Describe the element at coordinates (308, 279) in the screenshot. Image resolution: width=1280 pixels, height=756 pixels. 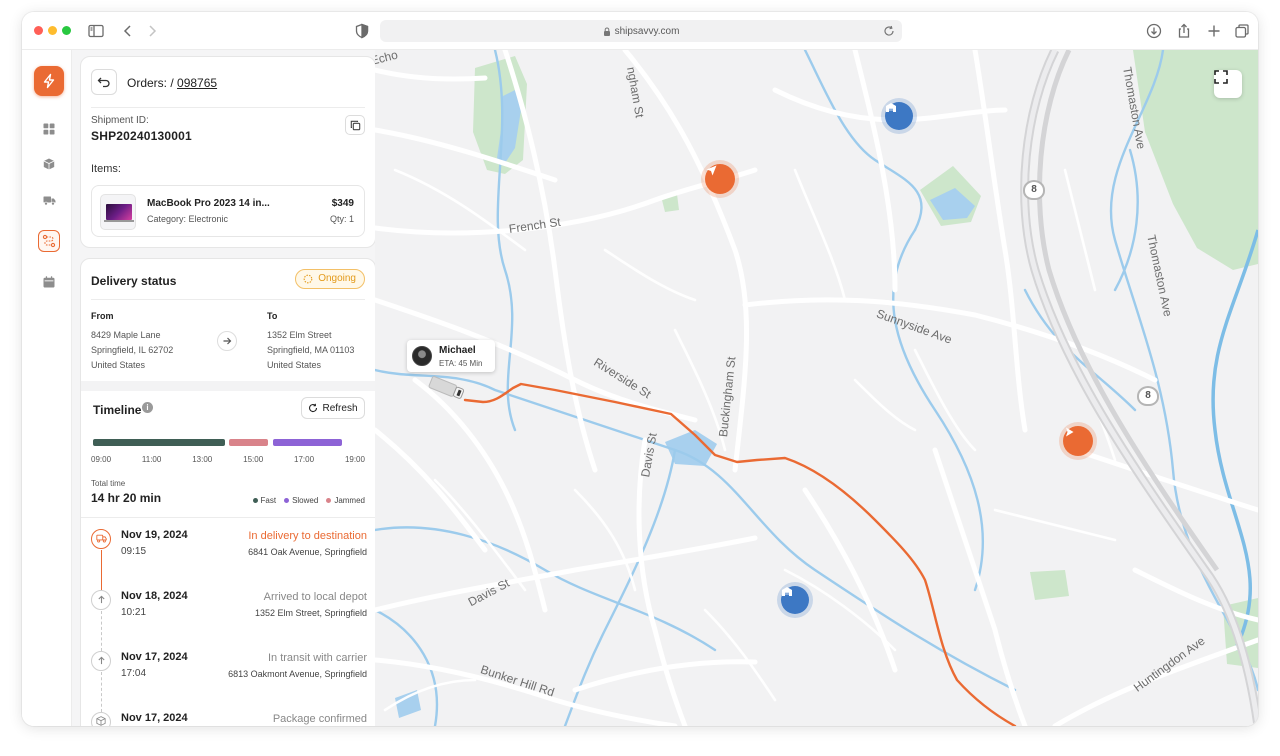
I see `loading-icon` at that location.